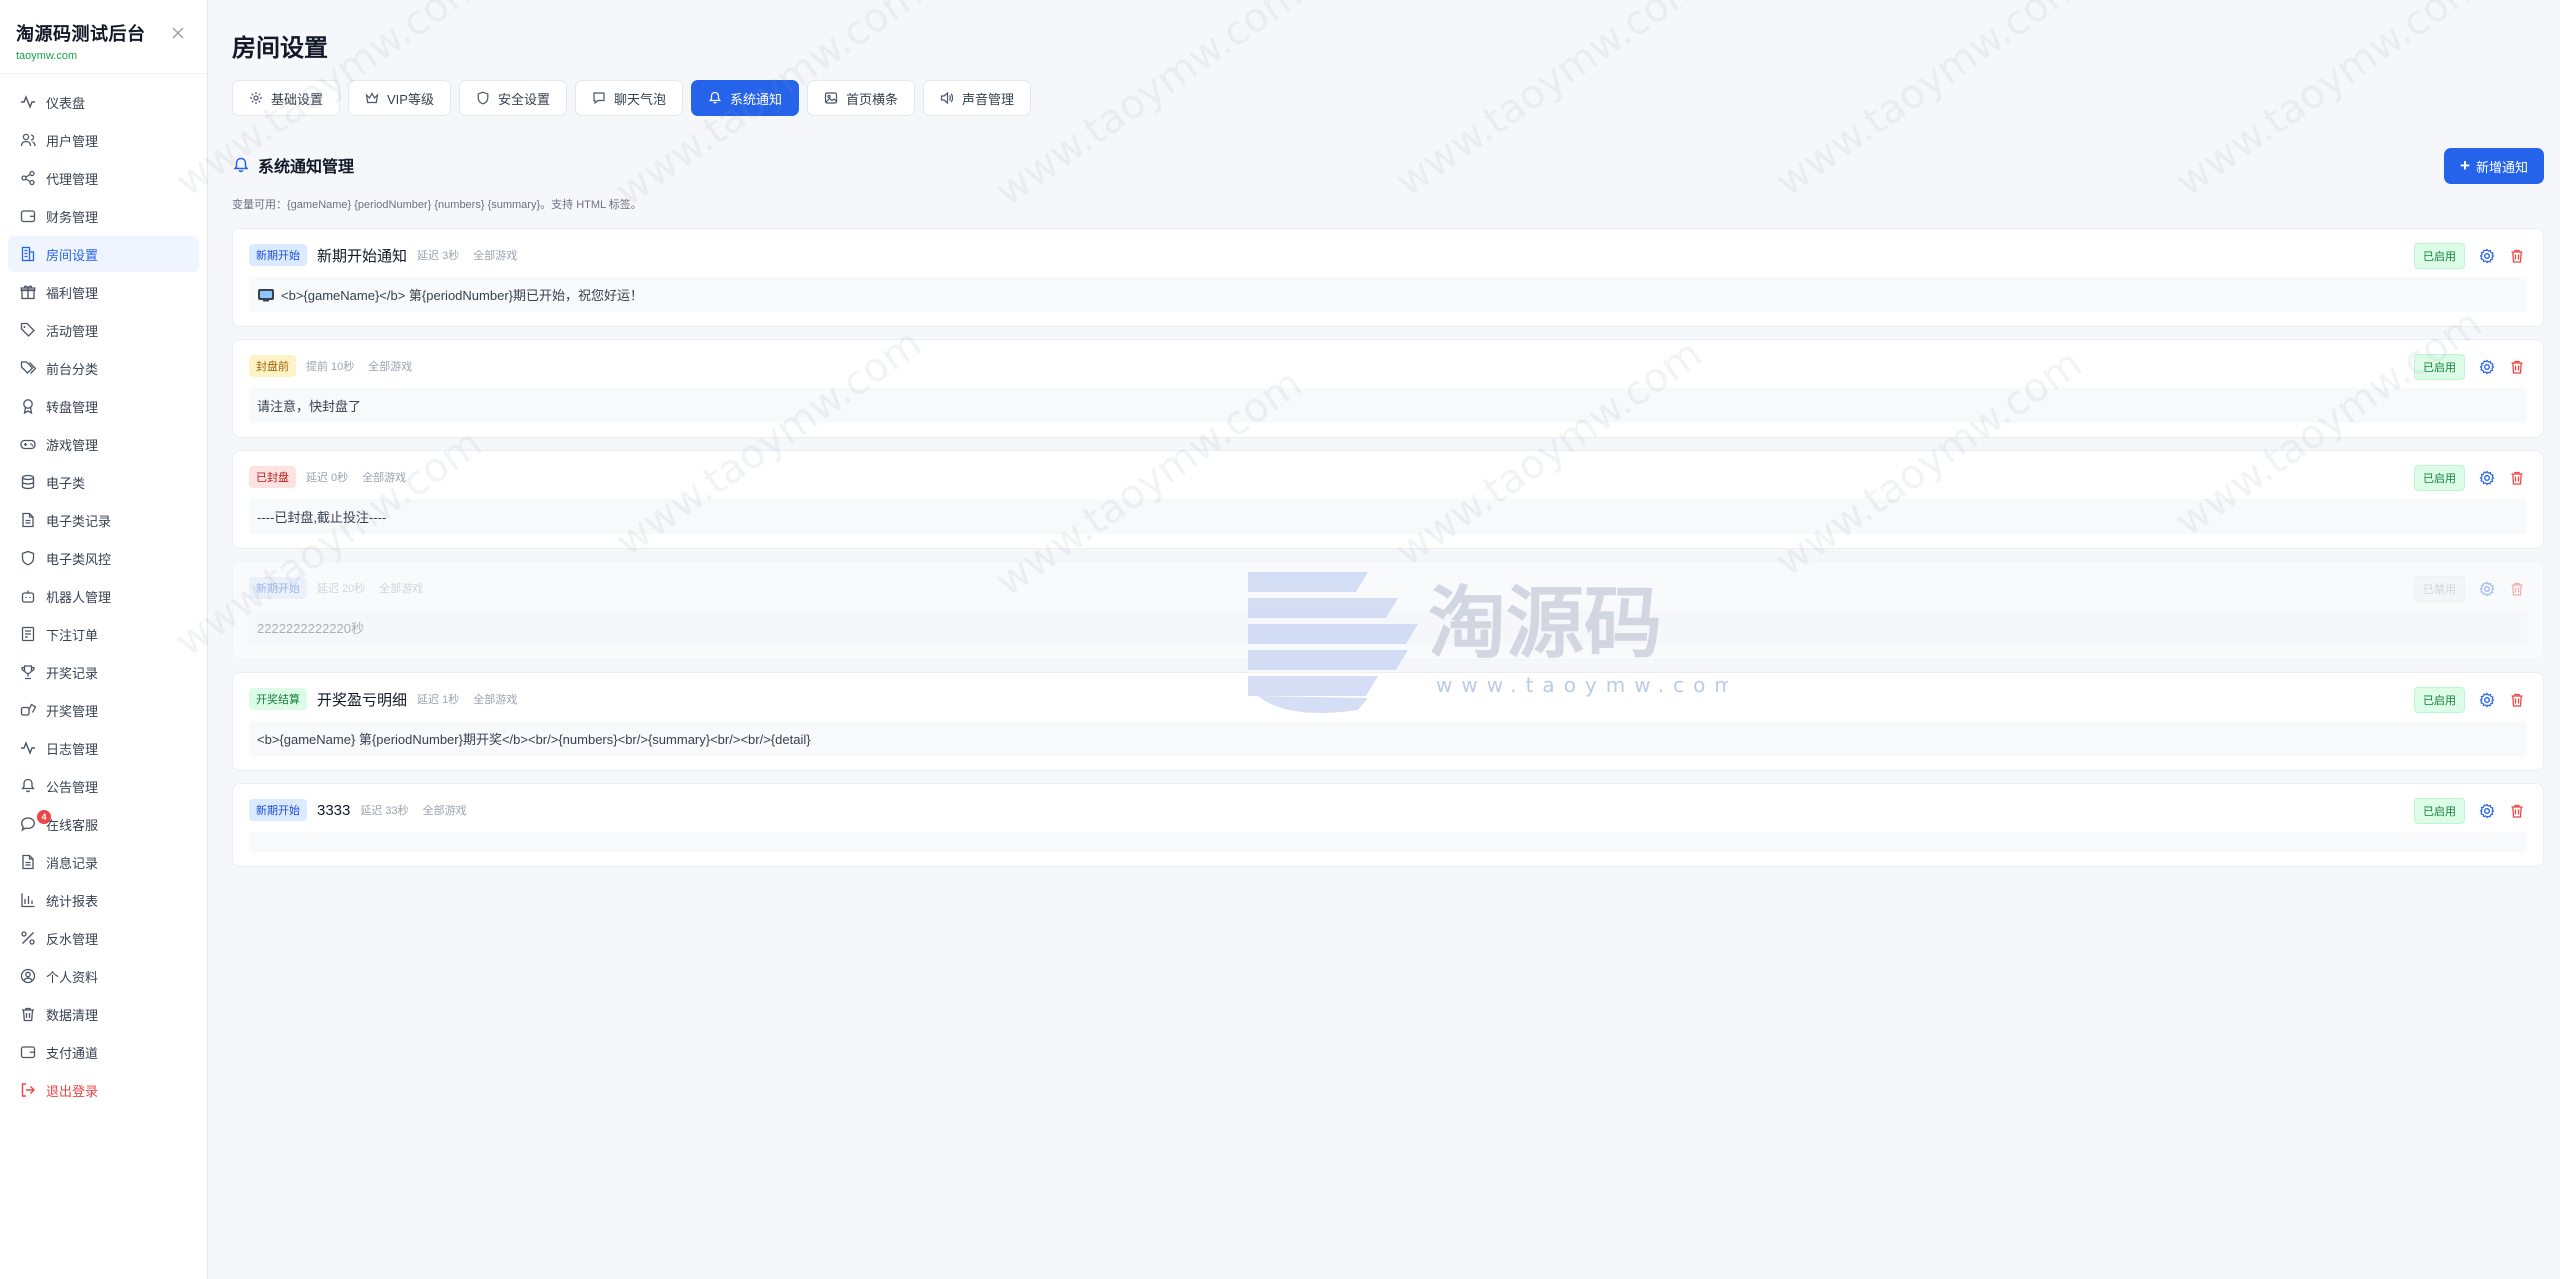  What do you see at coordinates (272, 366) in the screenshot?
I see `notification-type-tag: 封盘前` at bounding box center [272, 366].